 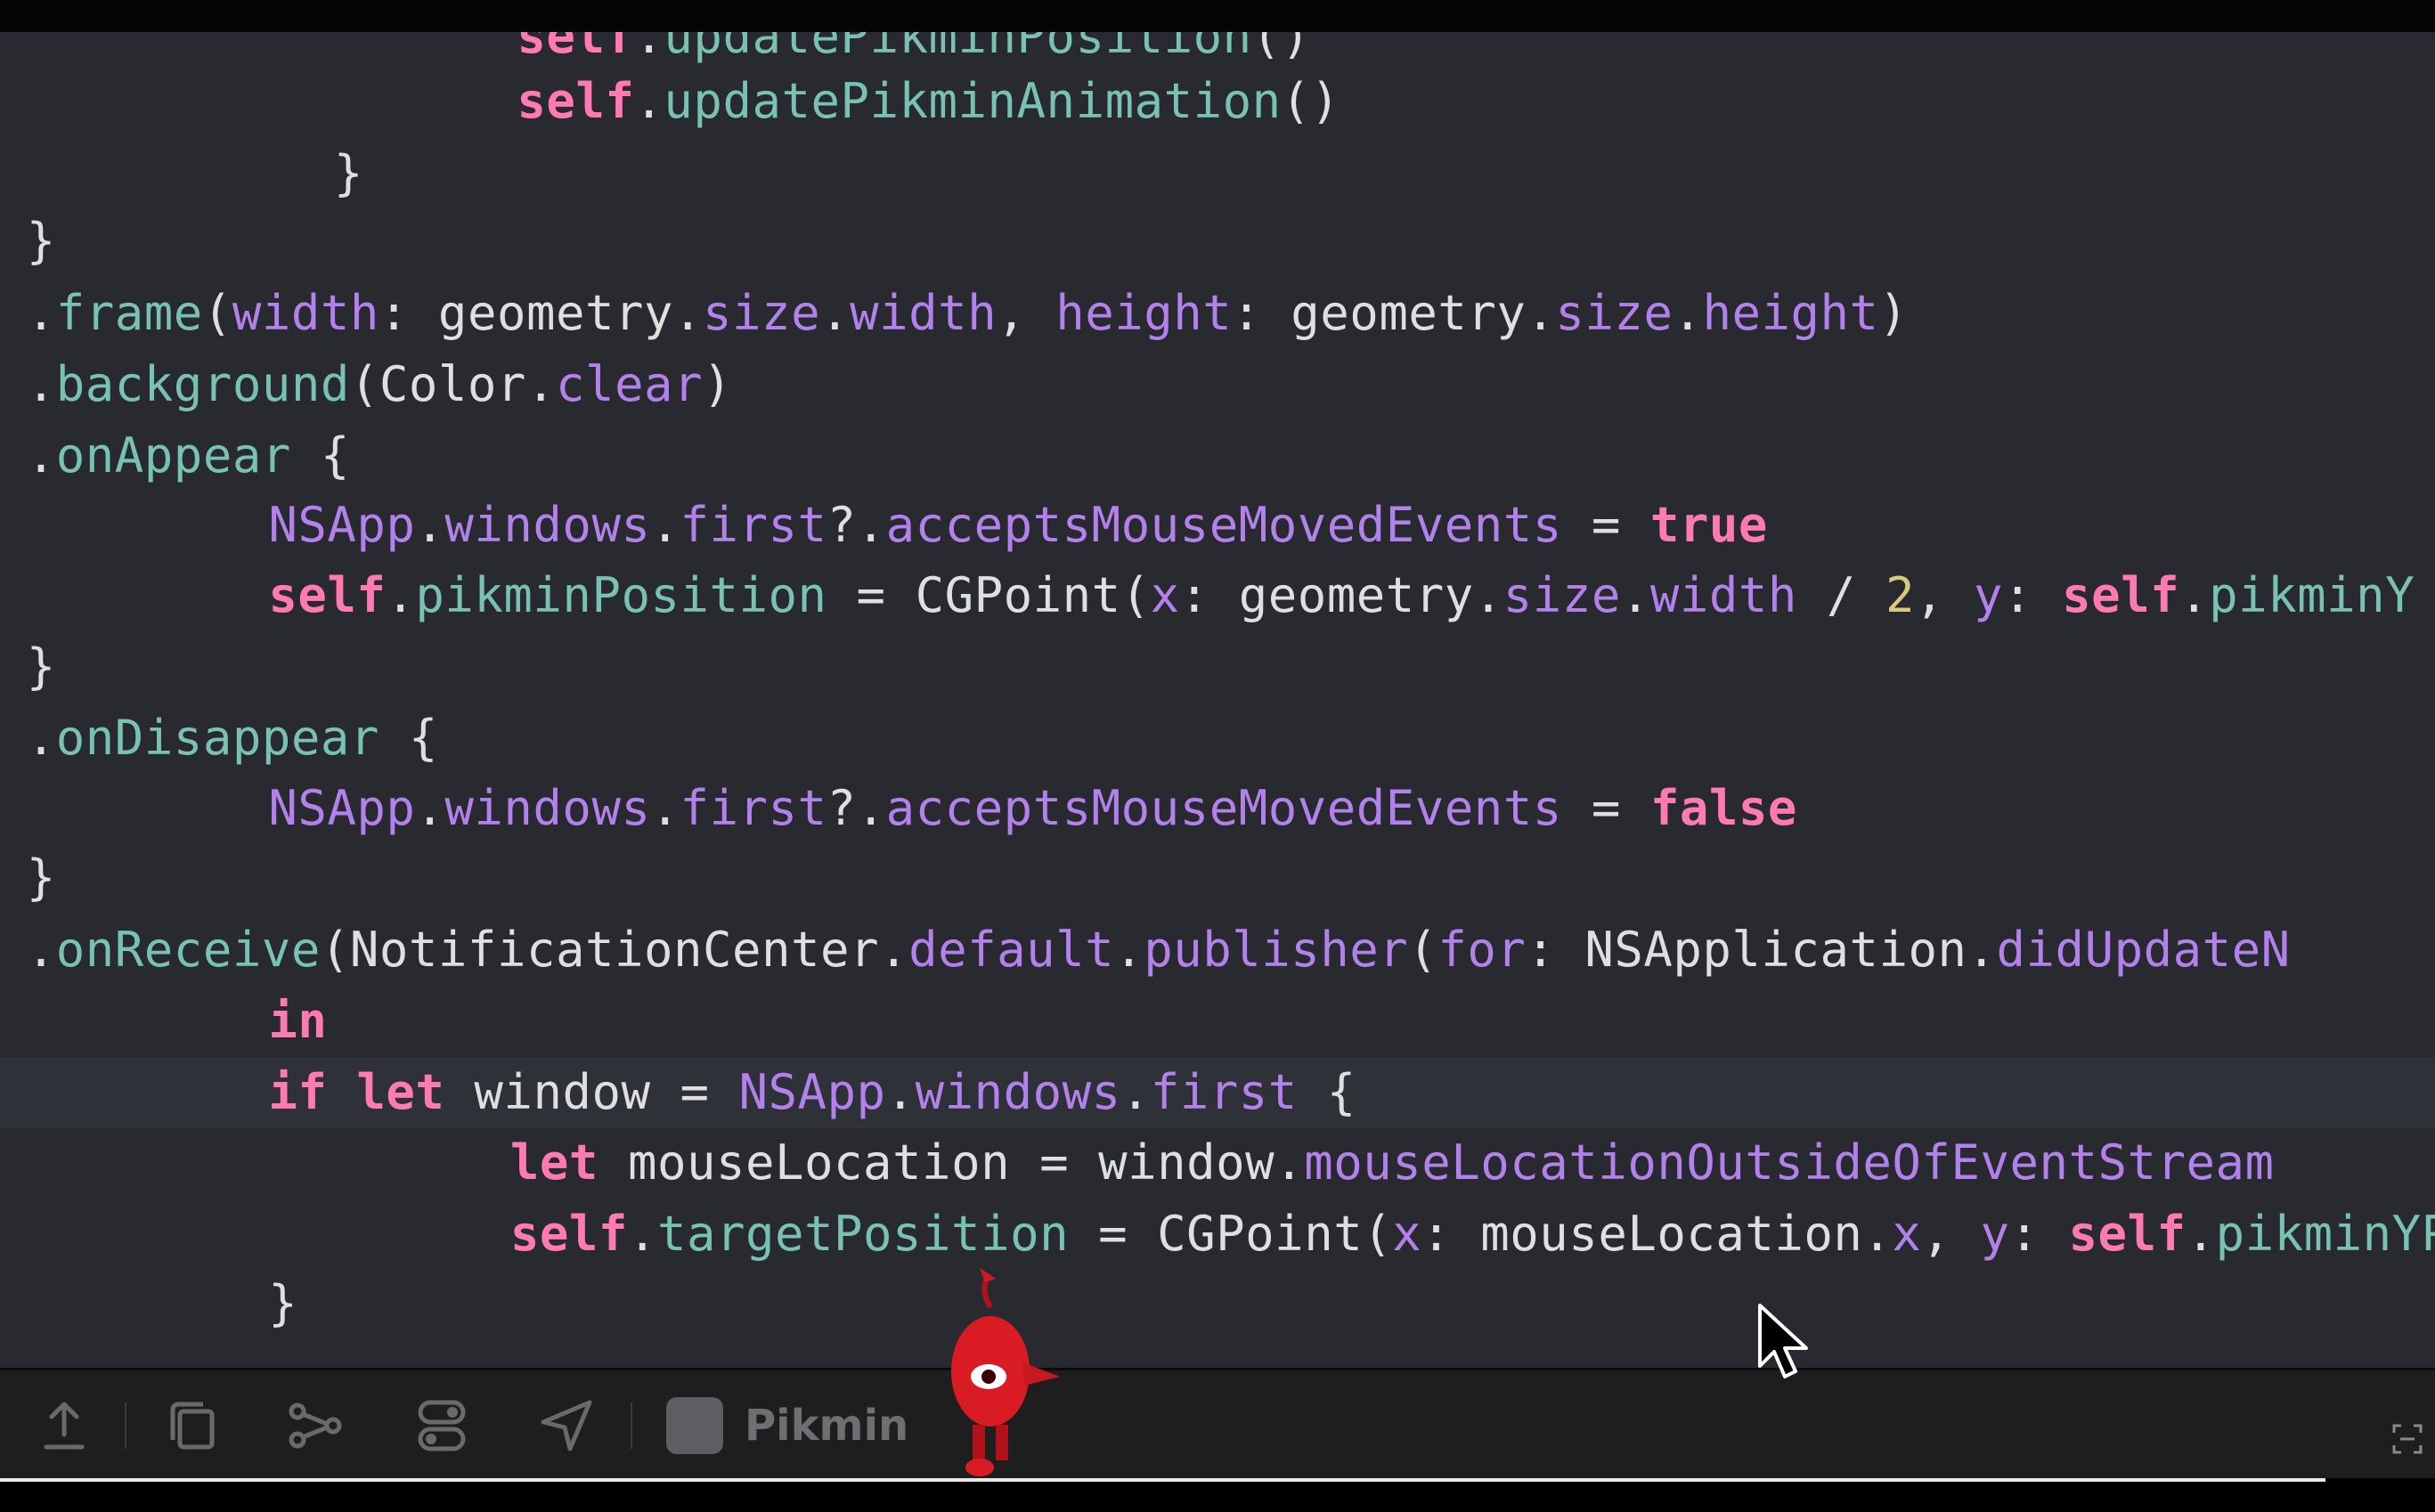 I want to click on toggles-icon, so click(x=441, y=1425).